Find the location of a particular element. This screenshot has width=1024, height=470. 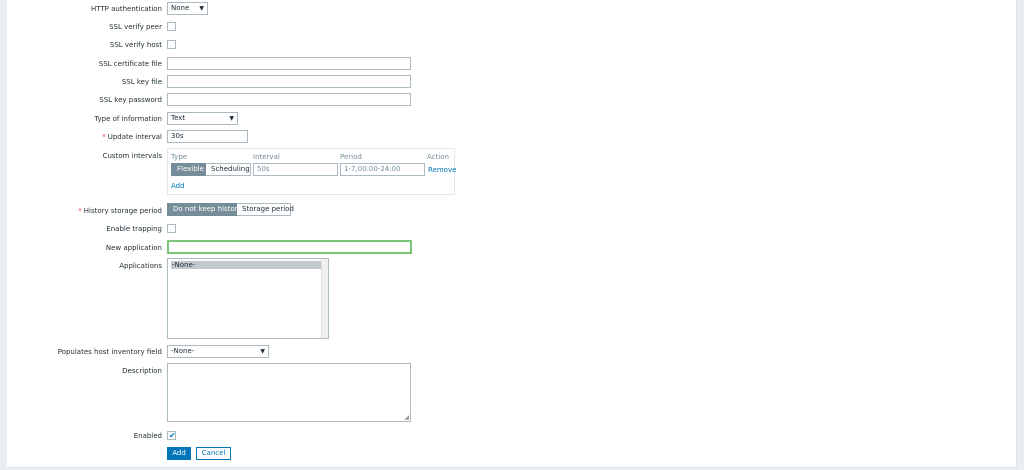

ssl-key-file-label: SSL key file is located at coordinates (141, 82).